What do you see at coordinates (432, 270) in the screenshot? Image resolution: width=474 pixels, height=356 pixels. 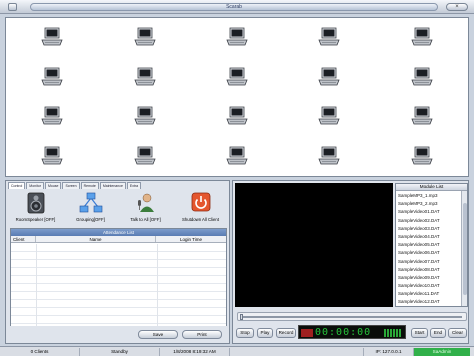 I see `module-list-item: SampleVideo08.DAT` at bounding box center [432, 270].